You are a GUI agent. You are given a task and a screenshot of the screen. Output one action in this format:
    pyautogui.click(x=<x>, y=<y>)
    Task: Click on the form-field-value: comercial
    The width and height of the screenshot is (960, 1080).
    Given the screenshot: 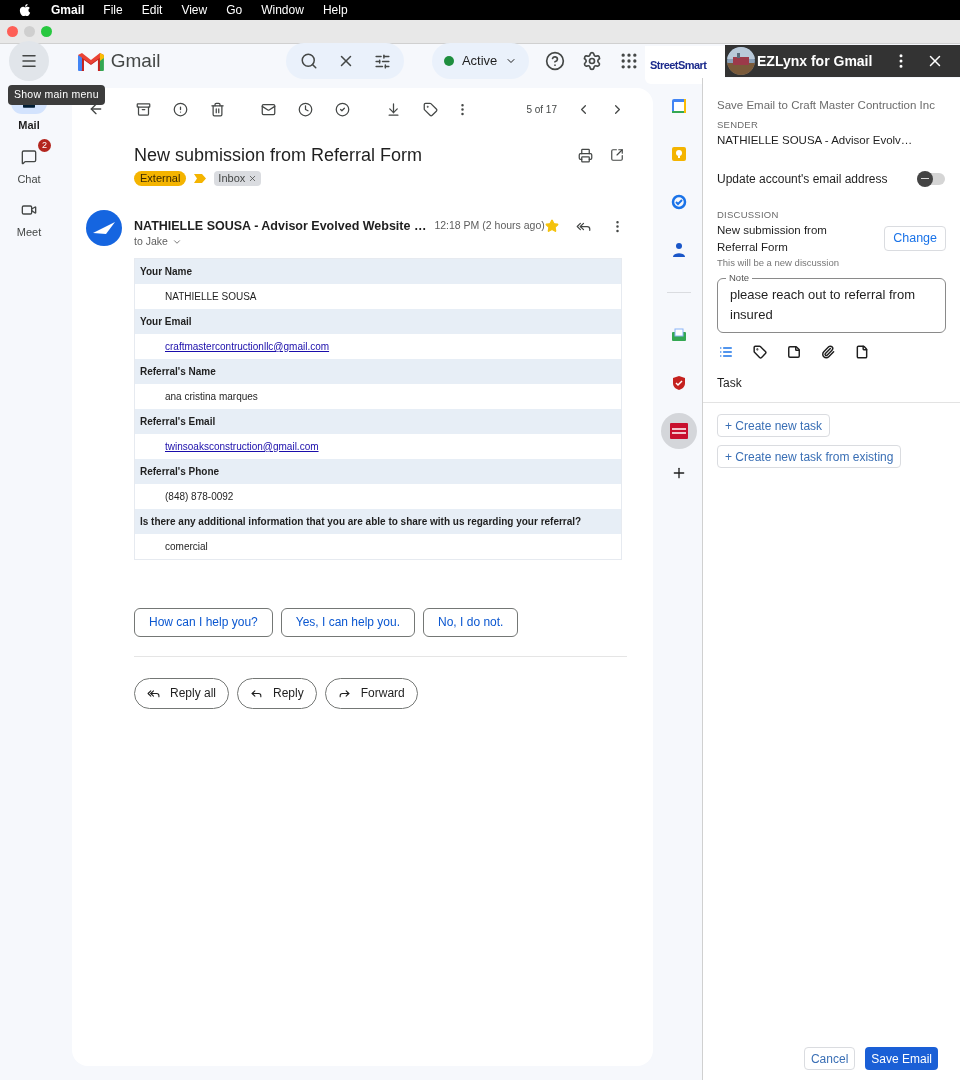 What is the action you would take?
    pyautogui.click(x=186, y=546)
    